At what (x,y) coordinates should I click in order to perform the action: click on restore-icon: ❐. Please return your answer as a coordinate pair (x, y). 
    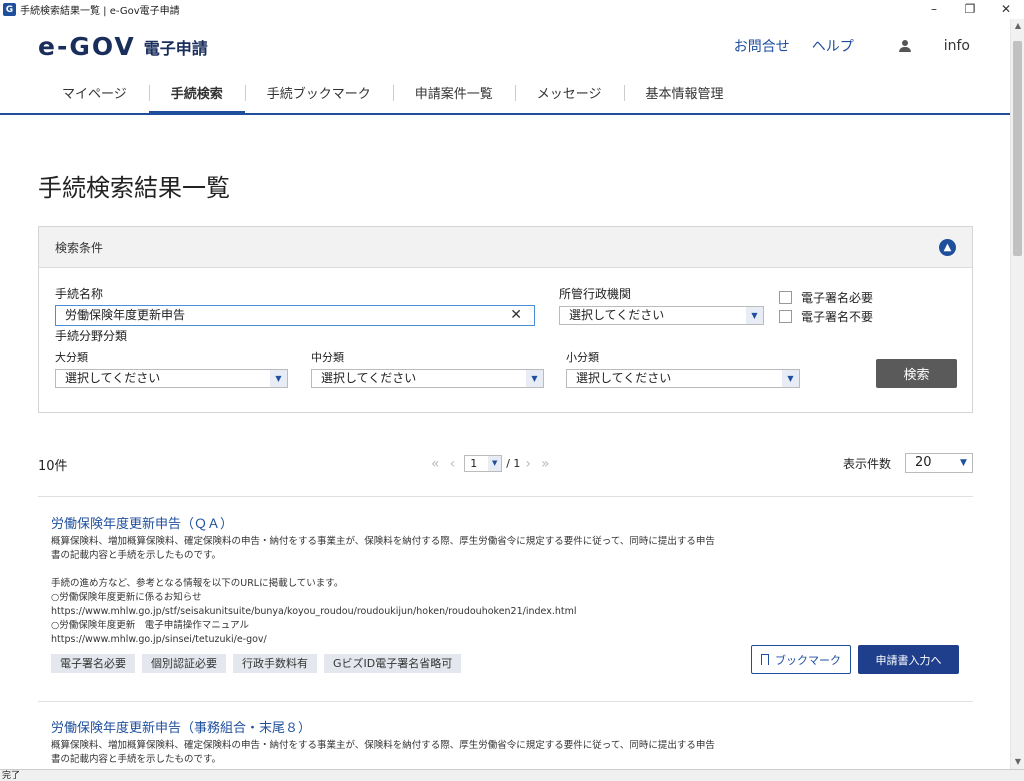
    Looking at the image, I should click on (970, 9).